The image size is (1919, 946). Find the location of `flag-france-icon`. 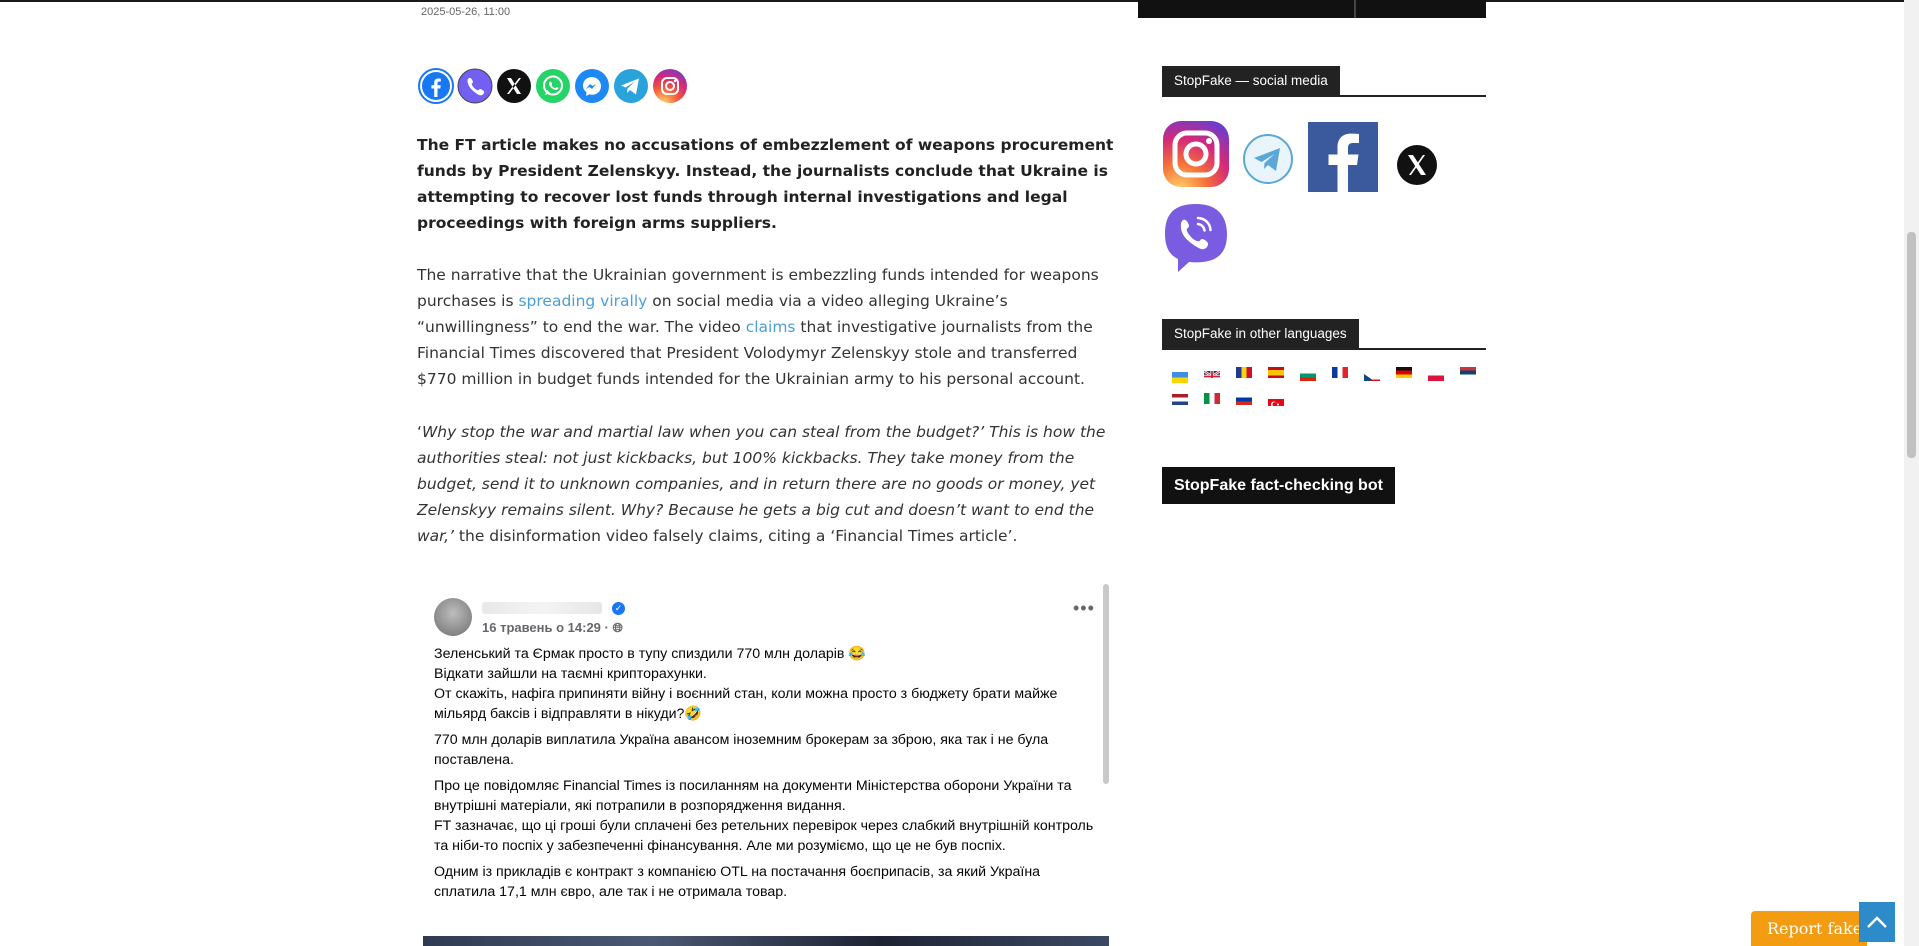

flag-france-icon is located at coordinates (1340, 372).